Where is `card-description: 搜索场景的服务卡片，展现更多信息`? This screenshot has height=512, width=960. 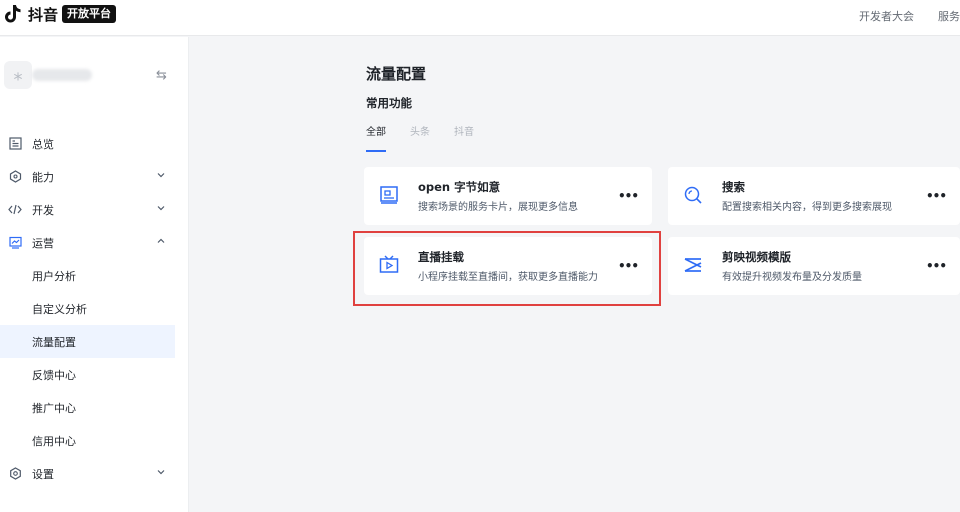
card-description: 搜索场景的服务卡片，展现更多信息 is located at coordinates (498, 207).